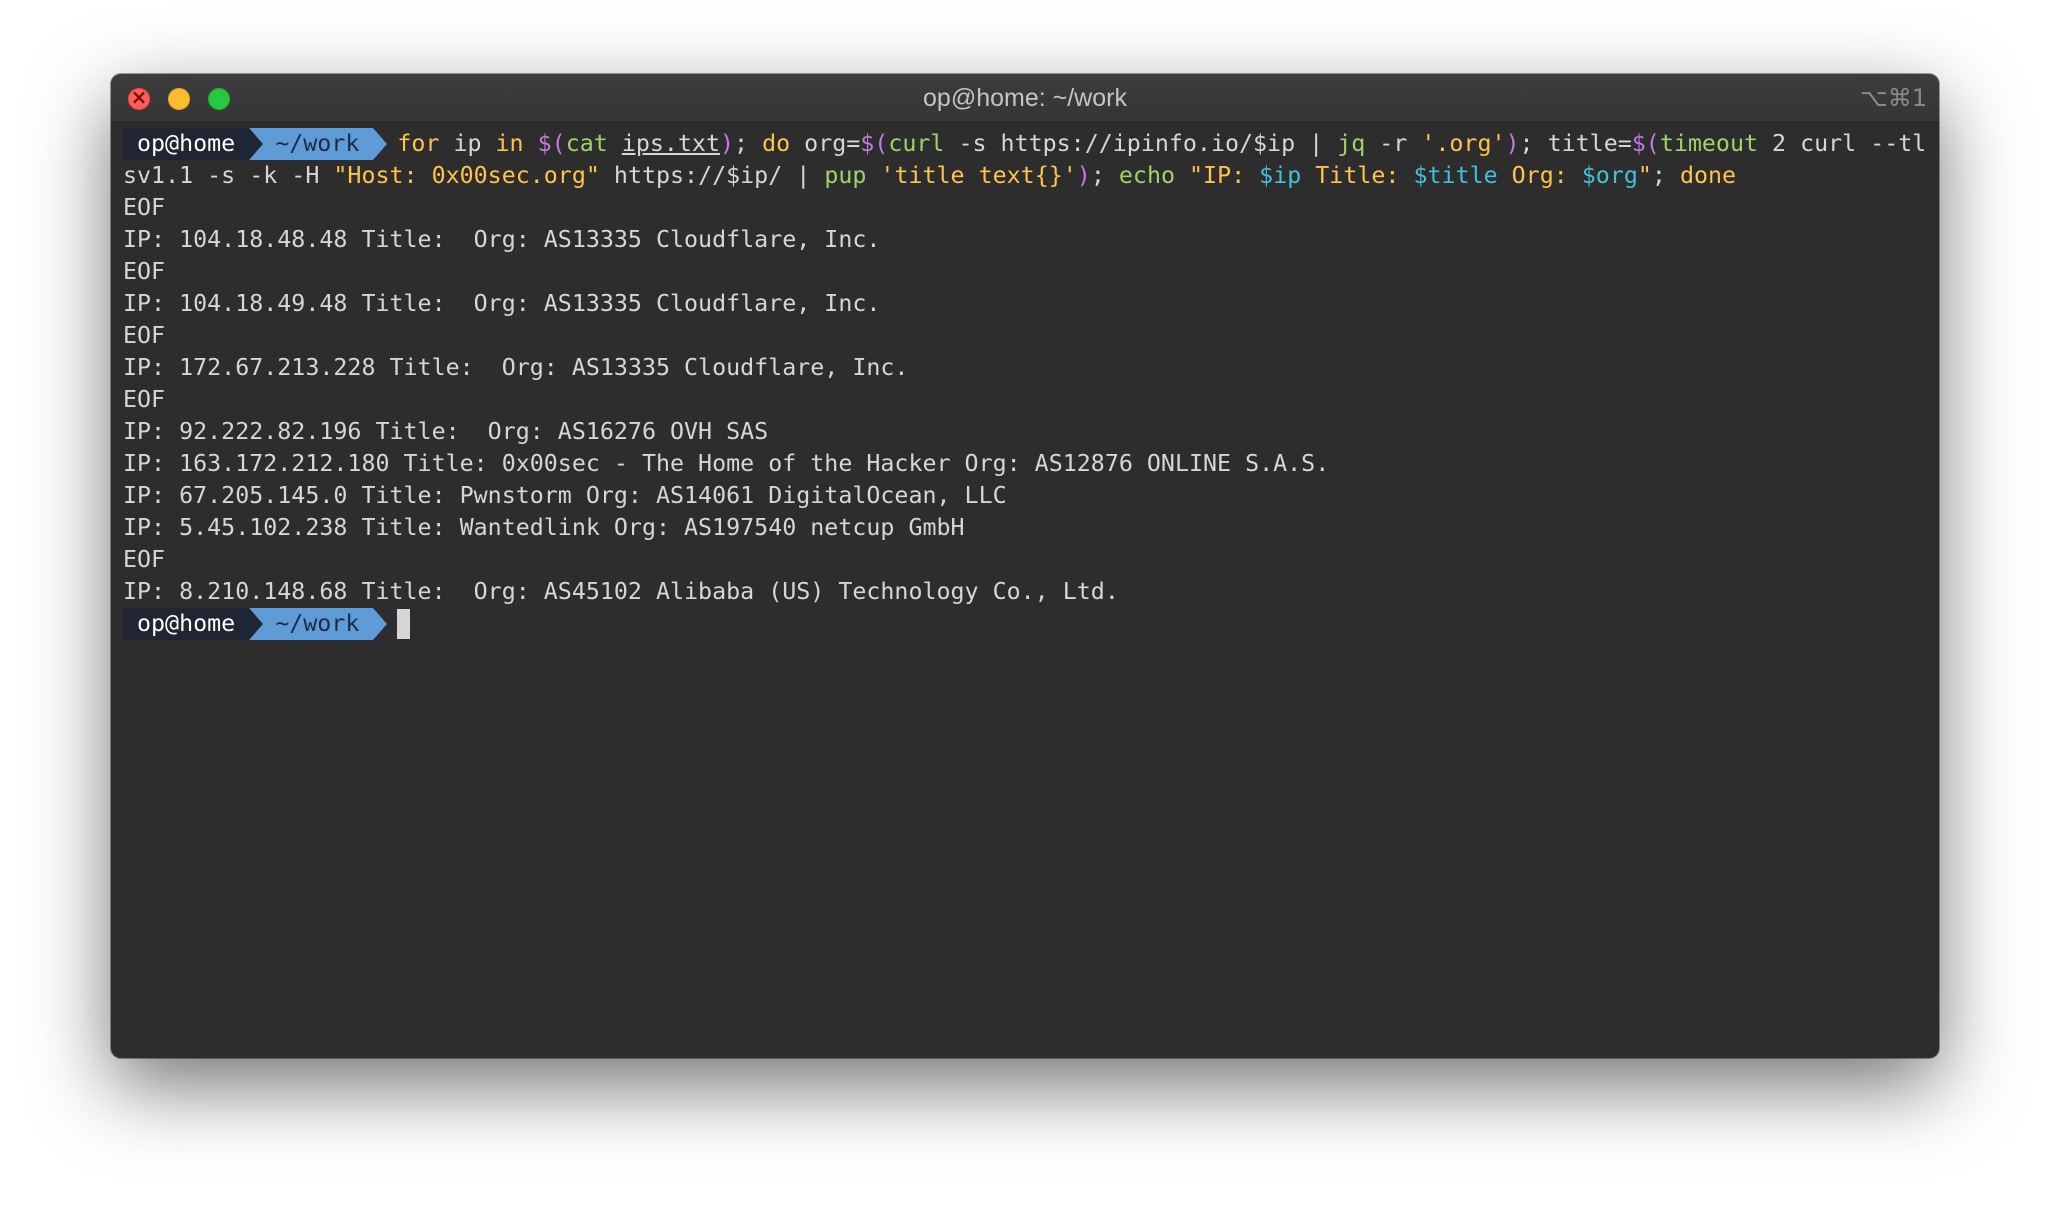 Image resolution: width=2050 pixels, height=1206 pixels. Describe the element at coordinates (509, 143) in the screenshot. I see `command-token: in` at that location.